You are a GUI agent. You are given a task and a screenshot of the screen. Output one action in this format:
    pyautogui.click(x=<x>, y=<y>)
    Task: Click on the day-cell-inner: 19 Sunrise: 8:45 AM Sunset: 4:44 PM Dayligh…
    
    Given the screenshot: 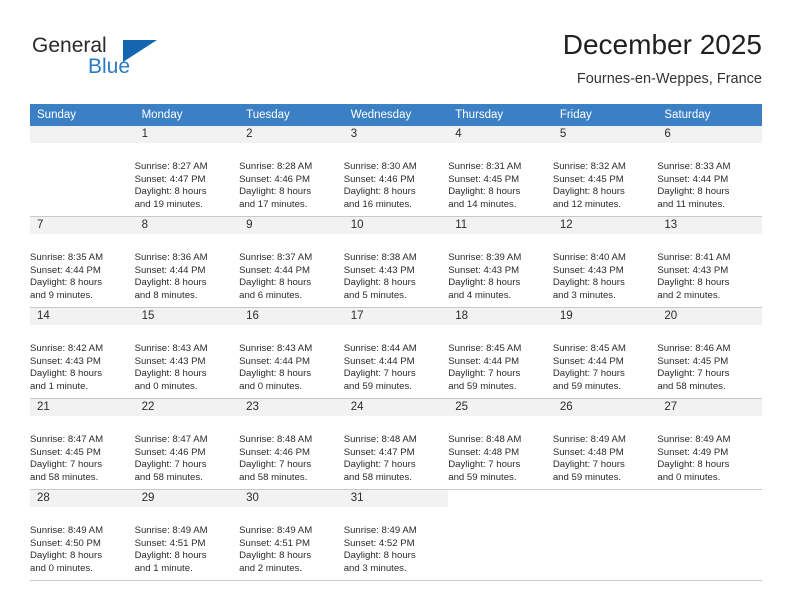 What is the action you would take?
    pyautogui.click(x=605, y=353)
    